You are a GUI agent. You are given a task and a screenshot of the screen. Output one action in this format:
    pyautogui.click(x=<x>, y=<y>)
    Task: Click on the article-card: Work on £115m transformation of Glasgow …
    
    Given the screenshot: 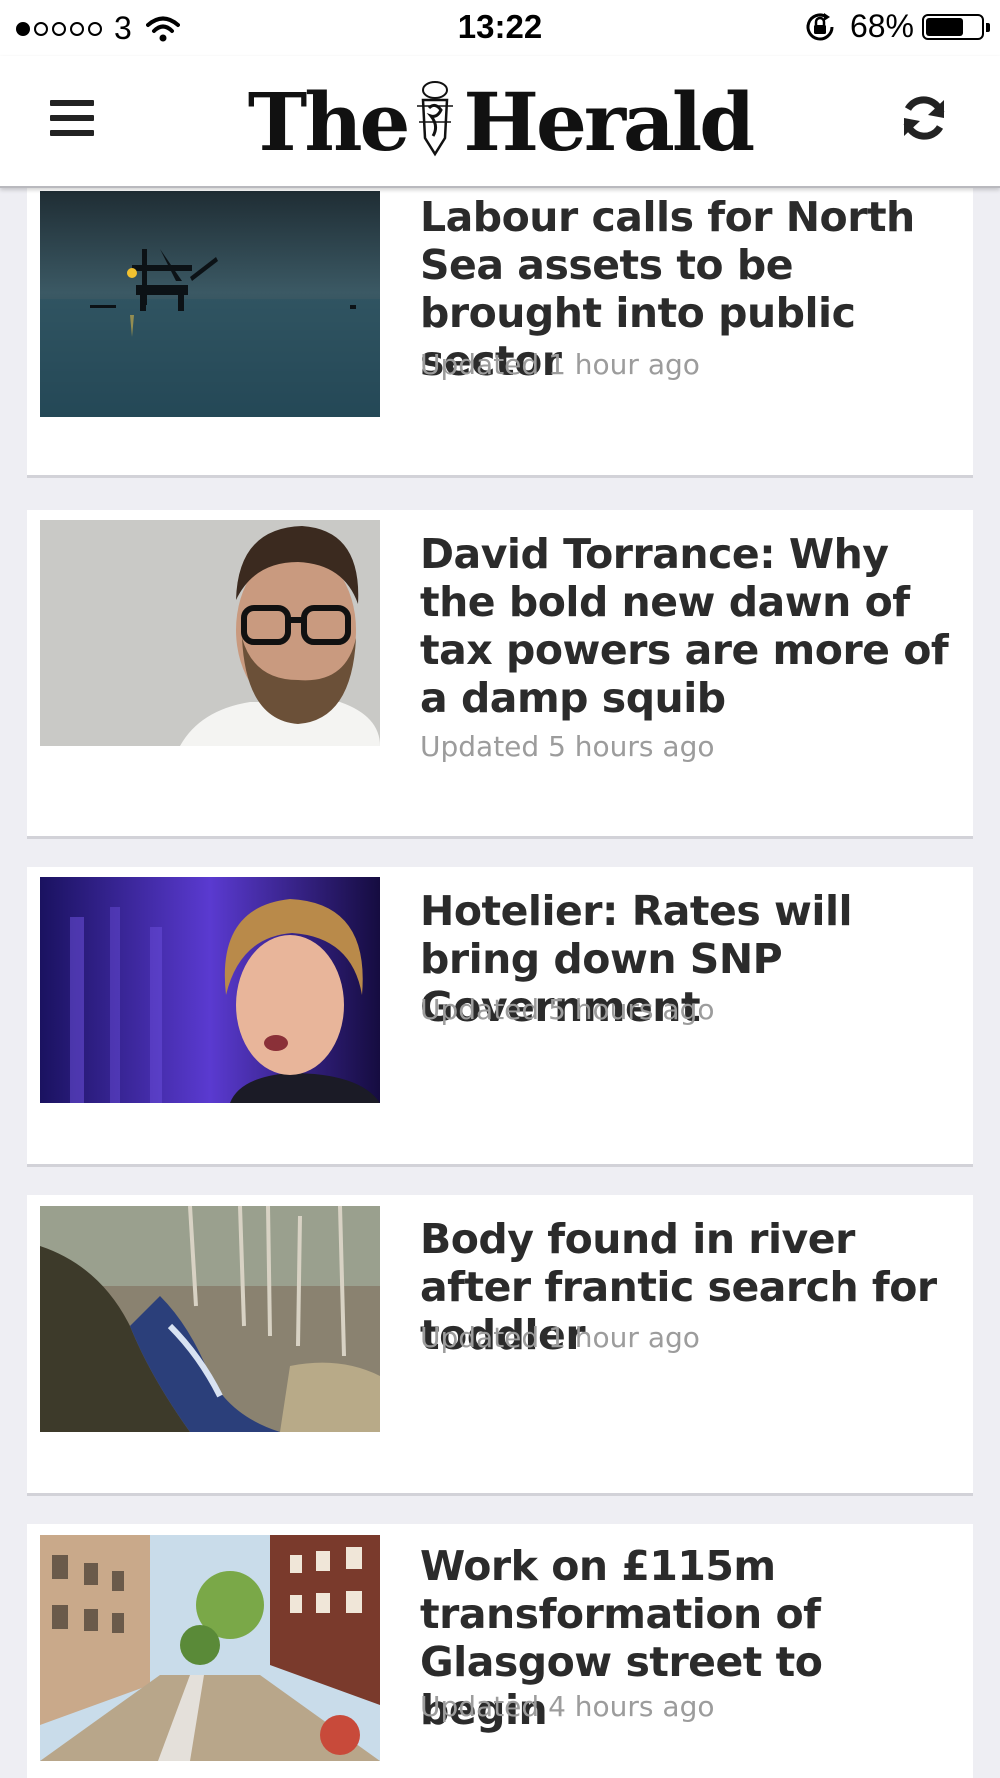 What is the action you would take?
    pyautogui.click(x=500, y=1651)
    